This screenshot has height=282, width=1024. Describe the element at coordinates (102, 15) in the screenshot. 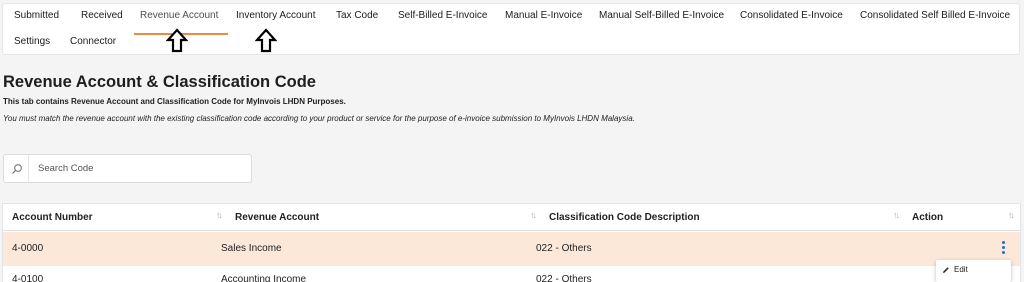

I see `tab-received: Received` at that location.